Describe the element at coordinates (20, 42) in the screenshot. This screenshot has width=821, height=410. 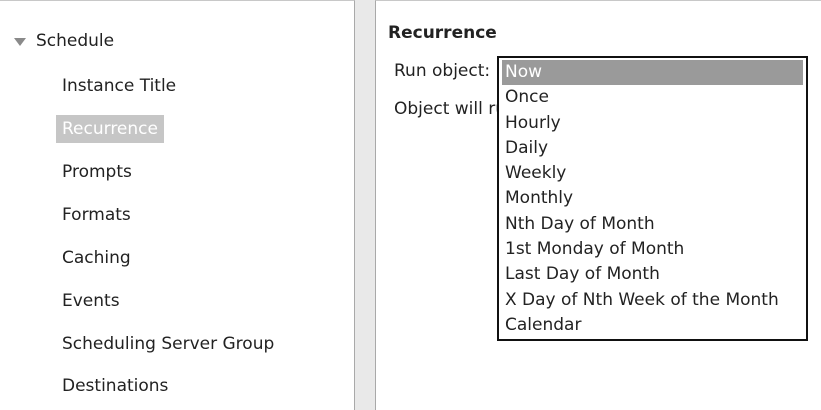
I see `expand-arrow-icon` at that location.